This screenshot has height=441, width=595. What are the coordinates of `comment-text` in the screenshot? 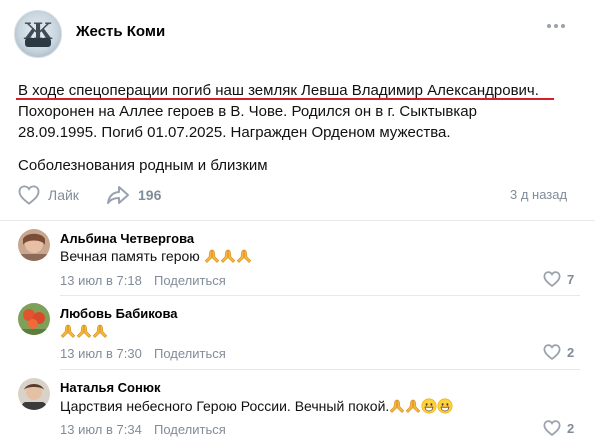 It's located at (84, 331).